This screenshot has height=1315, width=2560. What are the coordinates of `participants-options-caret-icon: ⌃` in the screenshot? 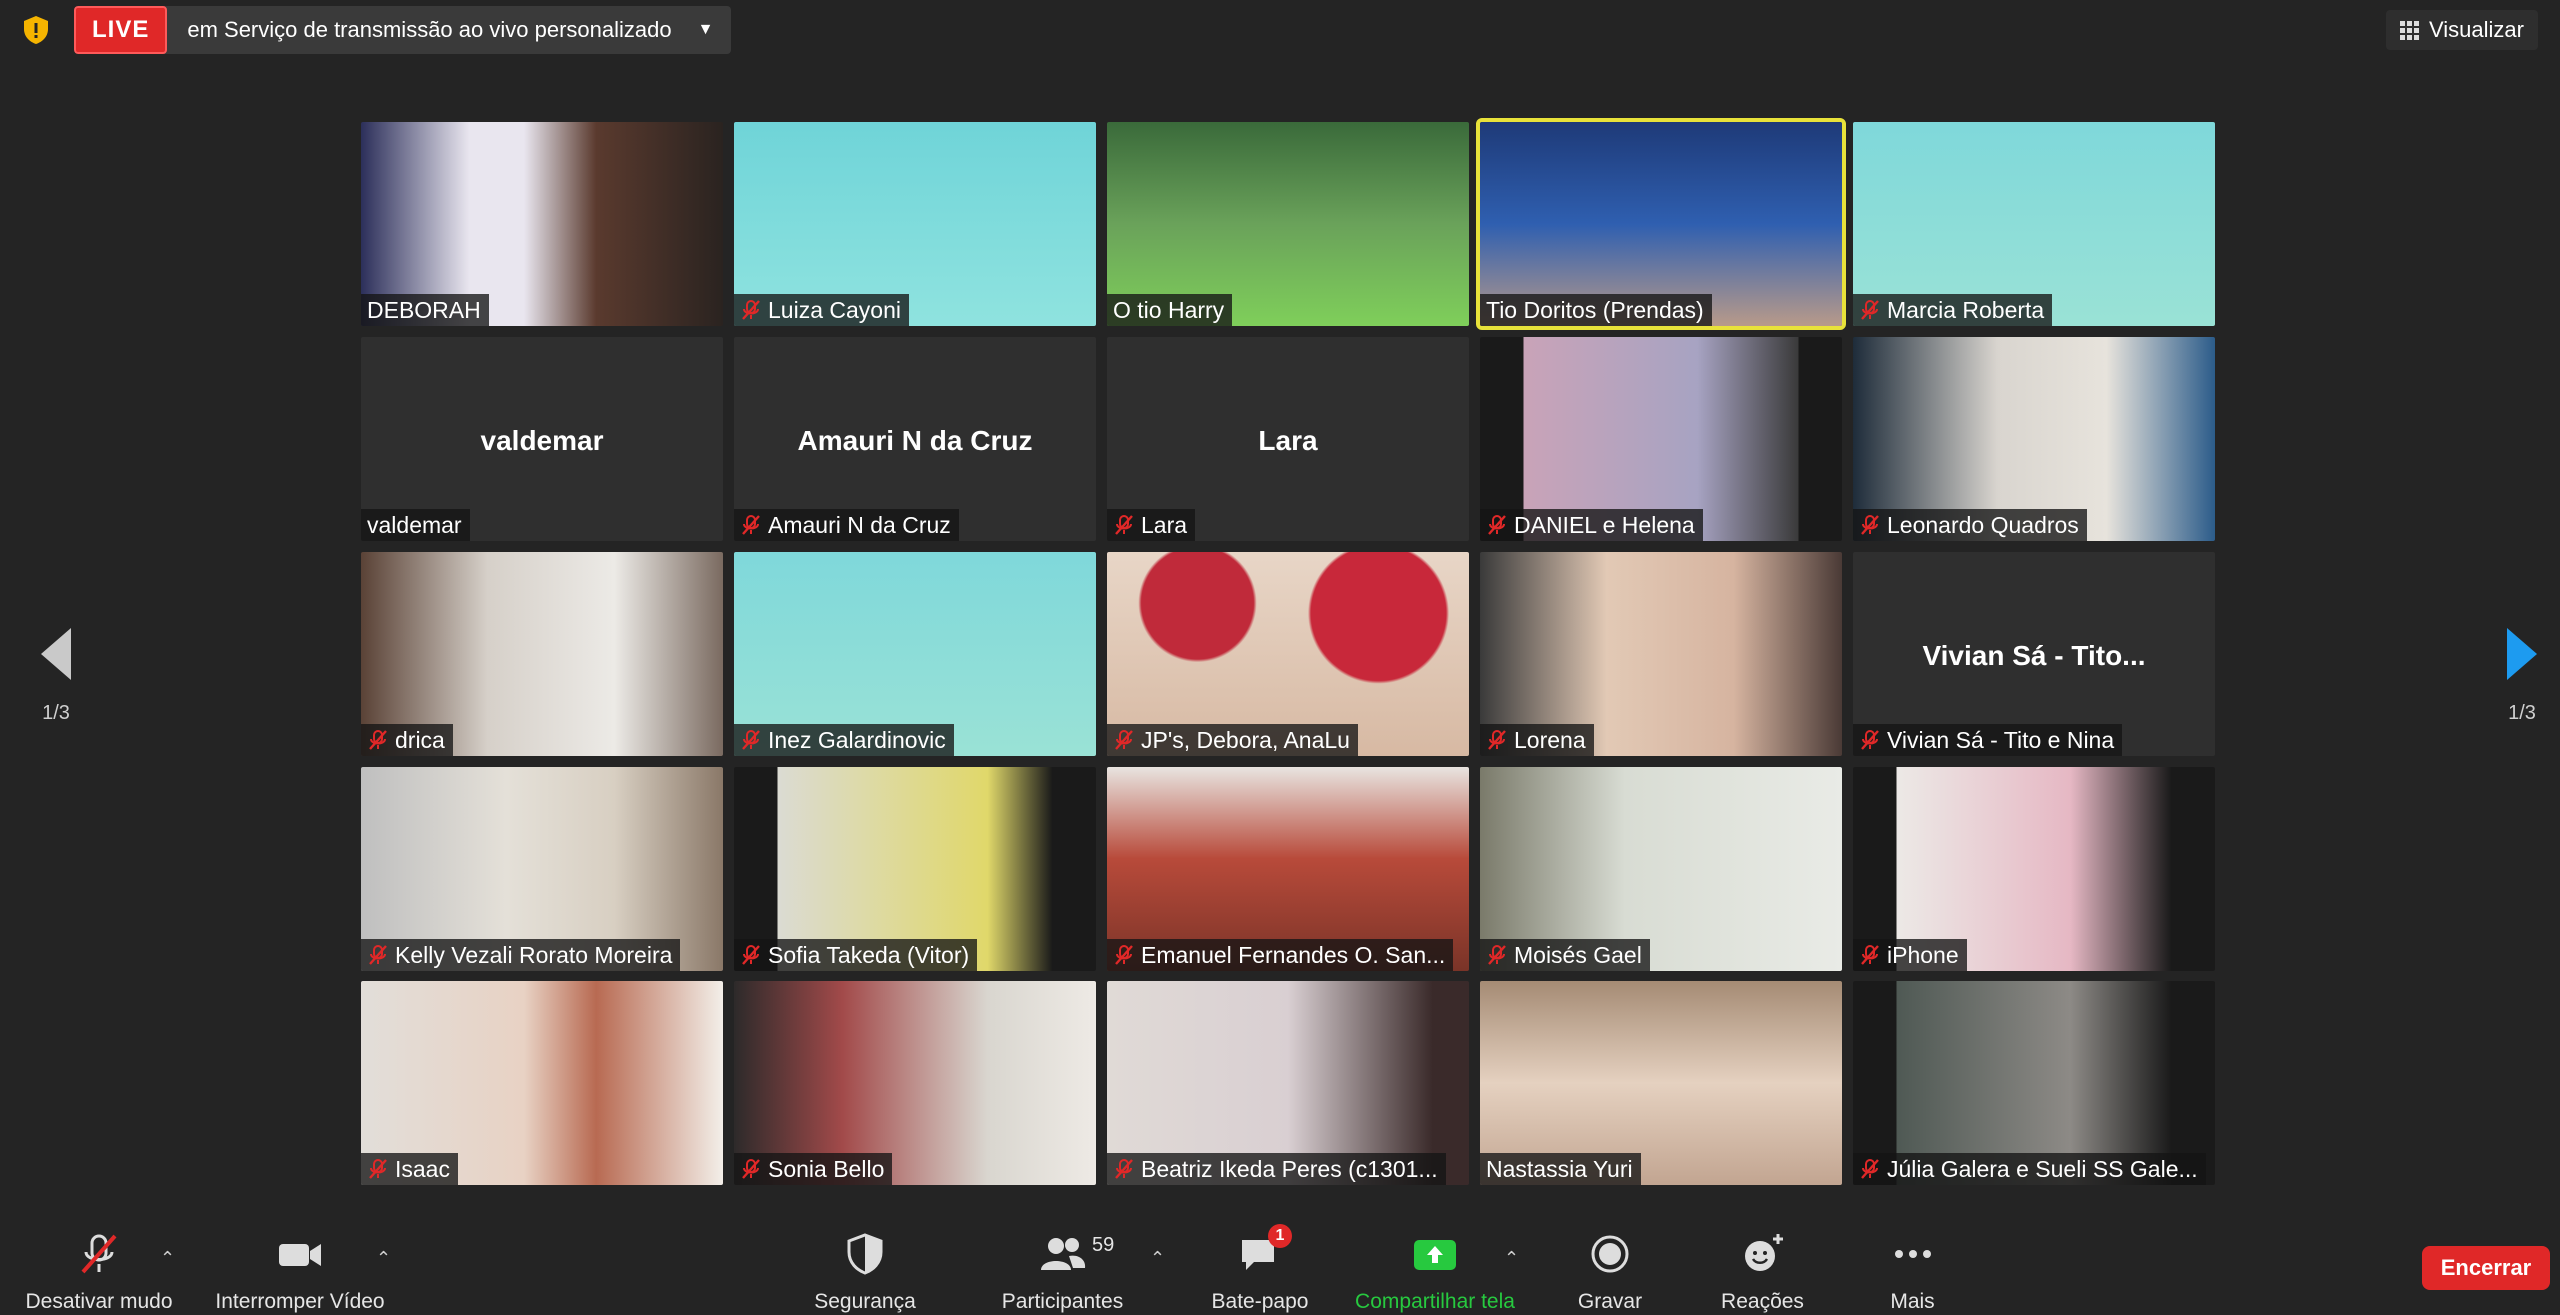 It's located at (1157, 1258).